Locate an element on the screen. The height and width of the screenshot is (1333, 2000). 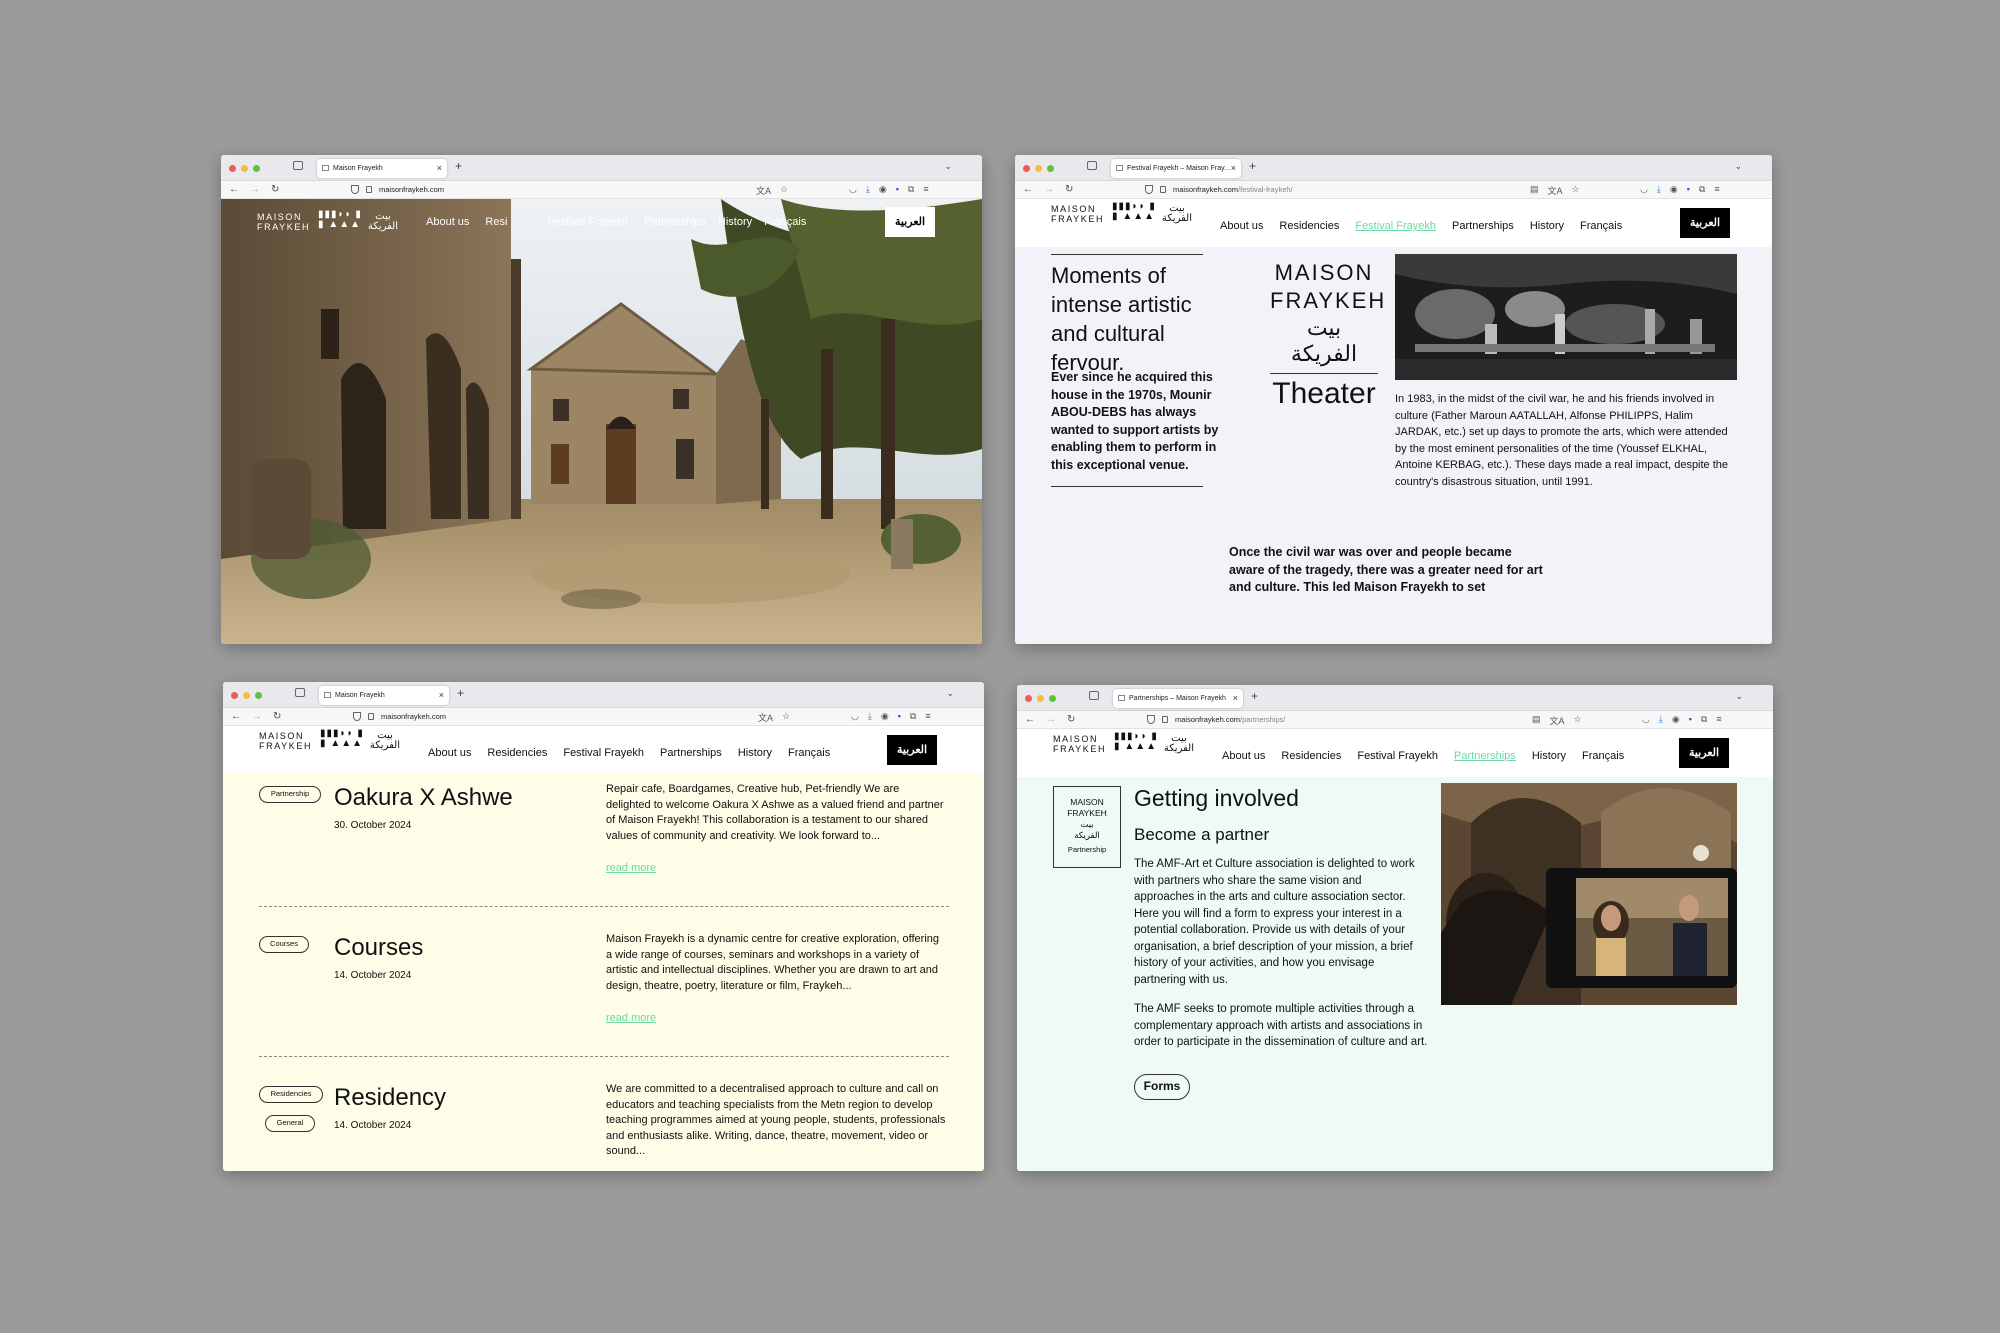
url-field: maisonfraykeh.com/partnerships/ is located at coordinates (1230, 719).